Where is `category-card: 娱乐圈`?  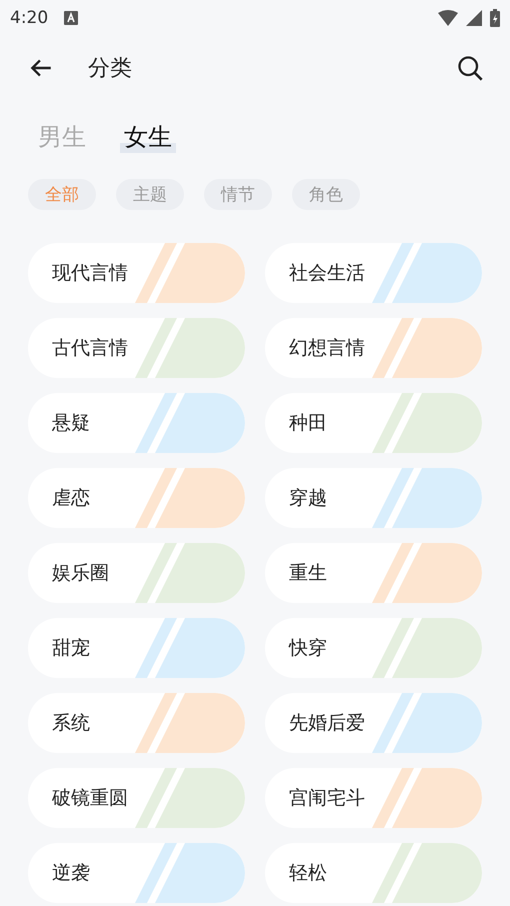
category-card: 娱乐圈 is located at coordinates (136, 573).